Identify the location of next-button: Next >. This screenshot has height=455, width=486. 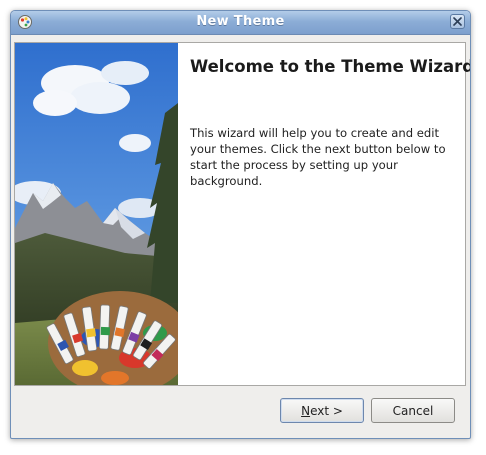
(322, 410).